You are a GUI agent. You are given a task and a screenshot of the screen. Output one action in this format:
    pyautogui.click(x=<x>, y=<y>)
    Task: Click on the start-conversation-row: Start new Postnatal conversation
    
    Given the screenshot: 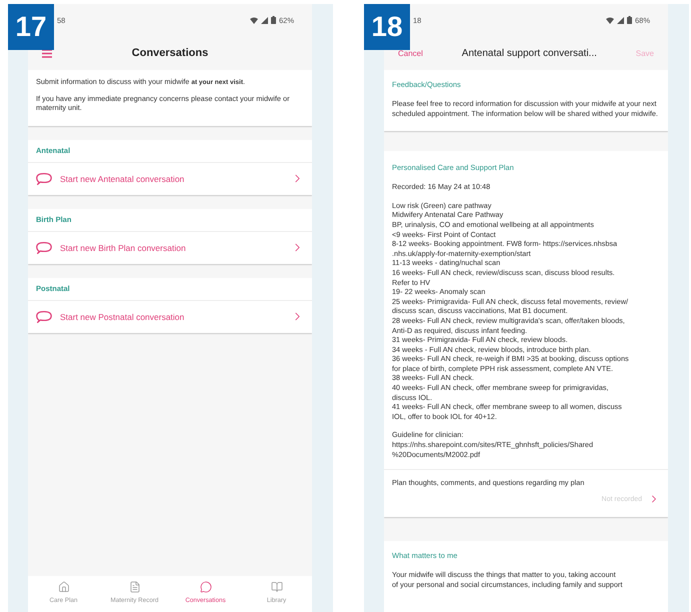 What is the action you would take?
    pyautogui.click(x=170, y=316)
    